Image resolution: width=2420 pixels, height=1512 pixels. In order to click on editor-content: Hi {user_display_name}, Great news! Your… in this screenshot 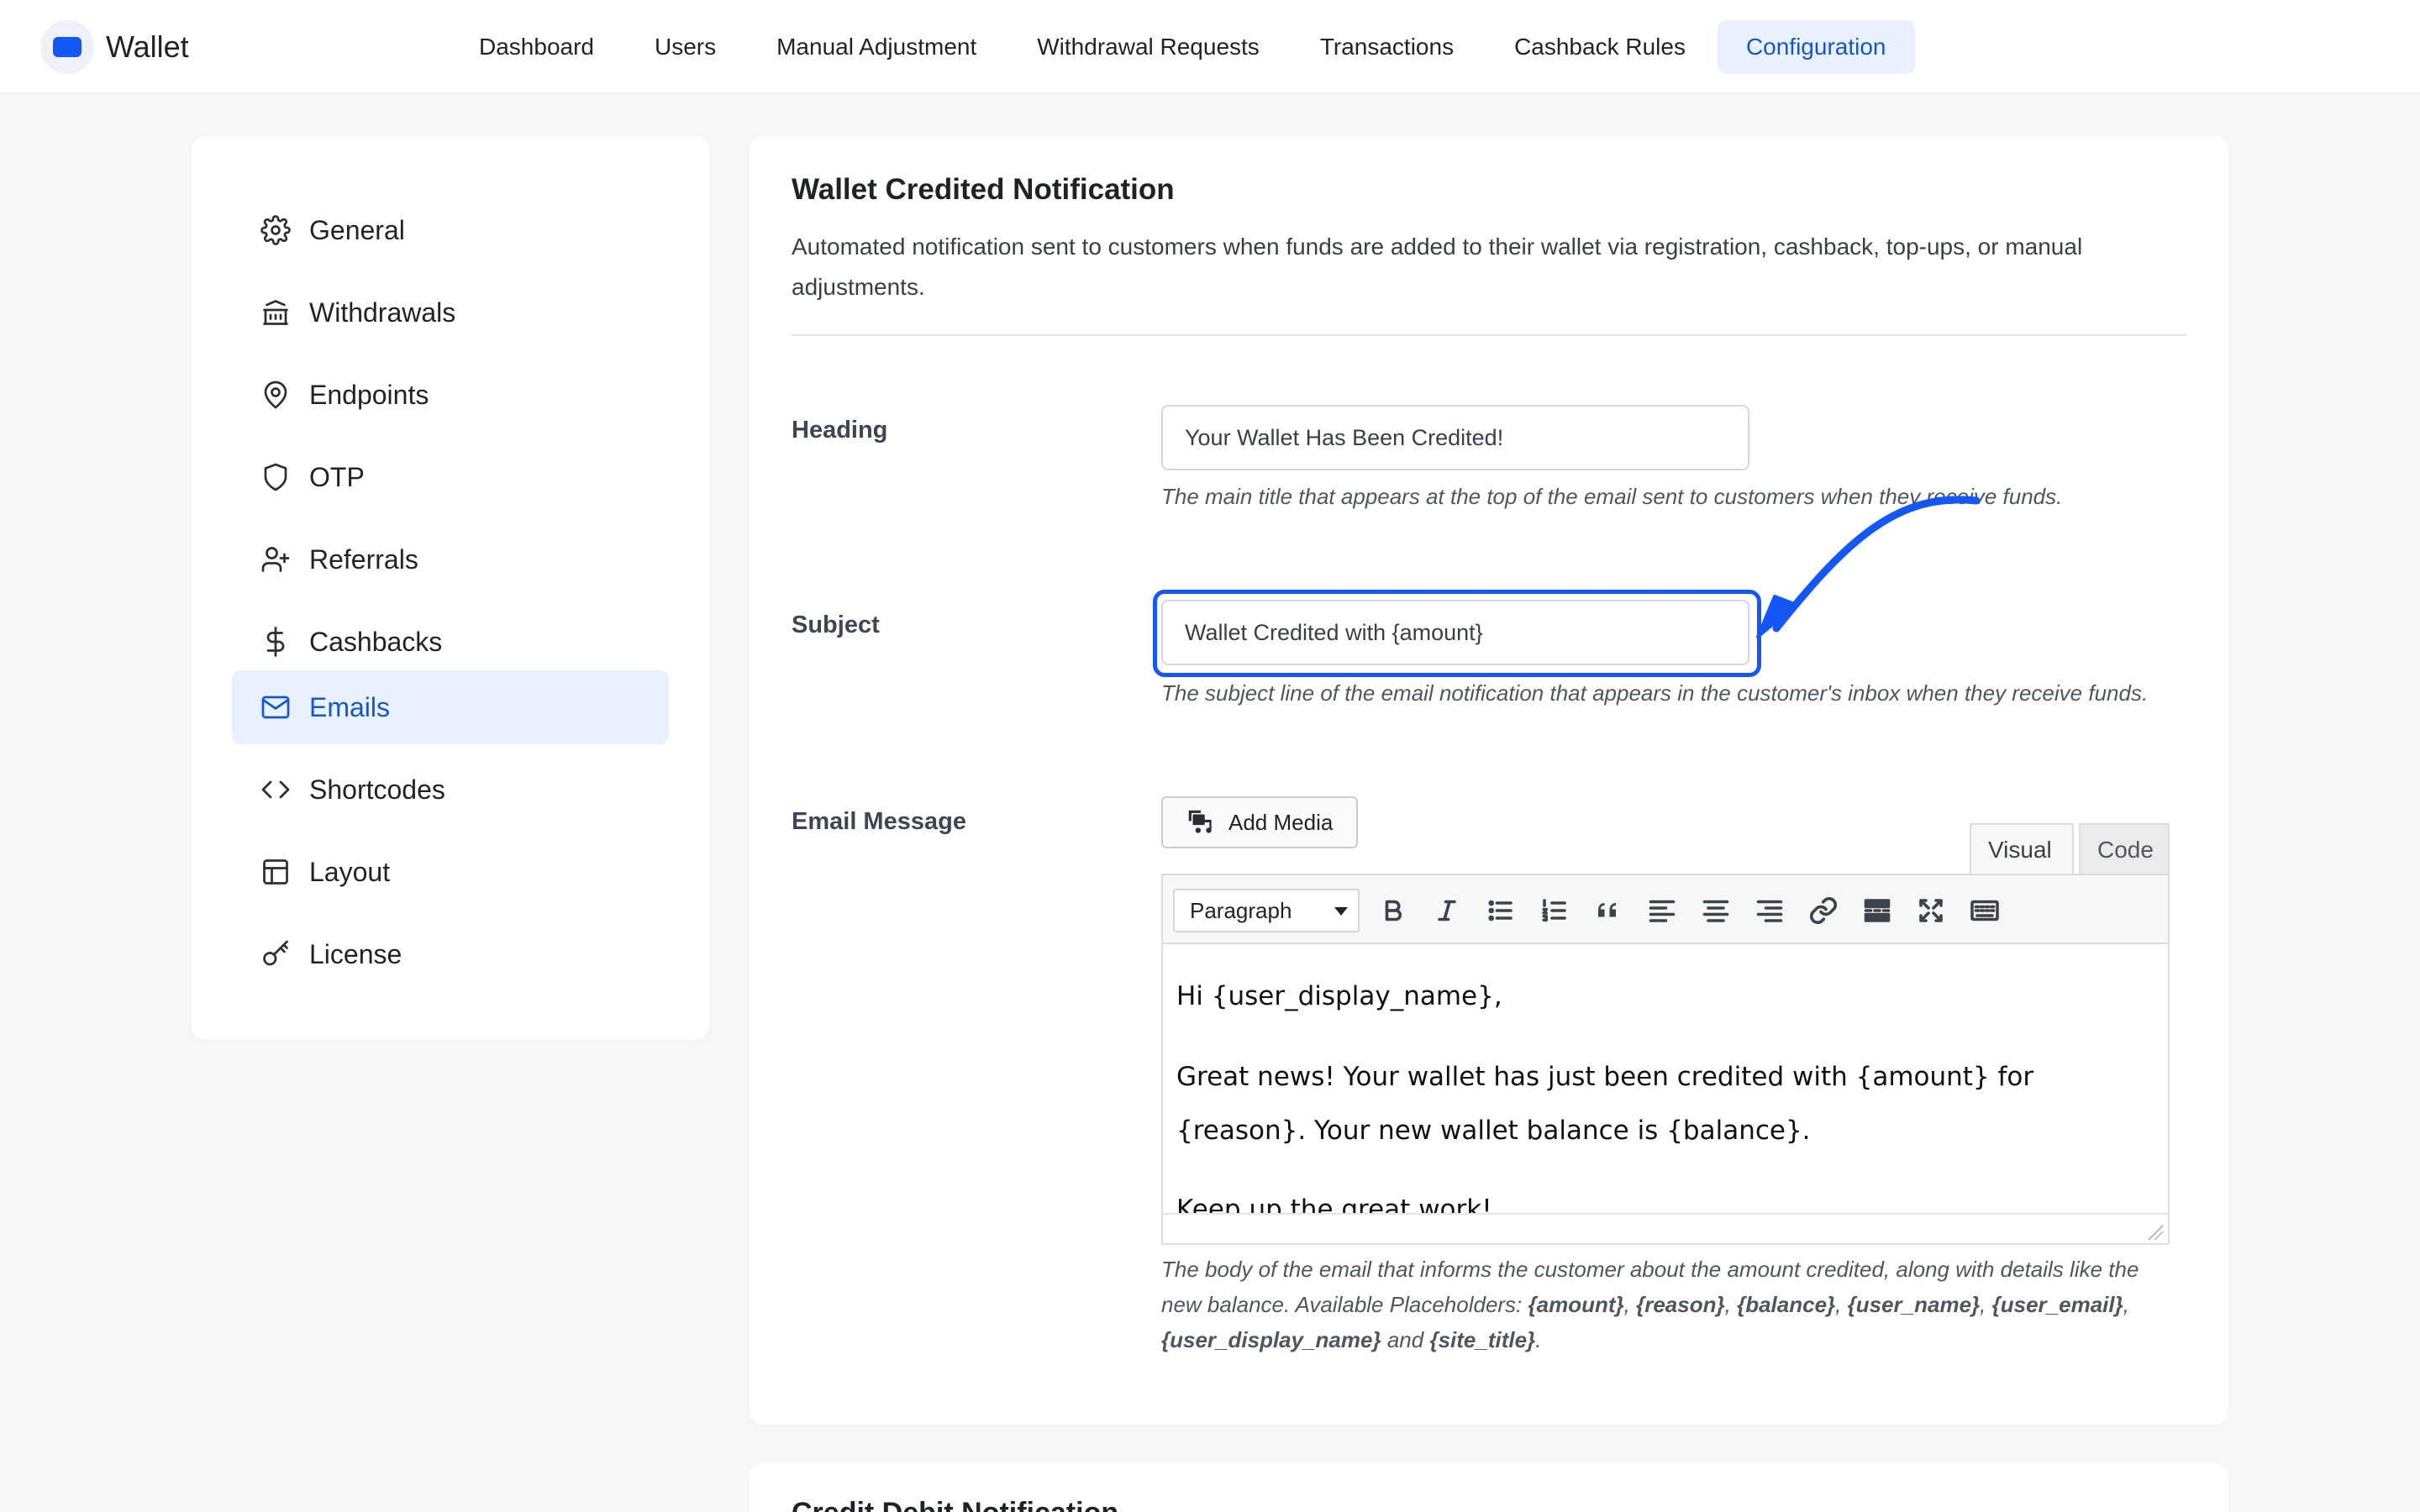, I will do `click(1665, 1079)`.